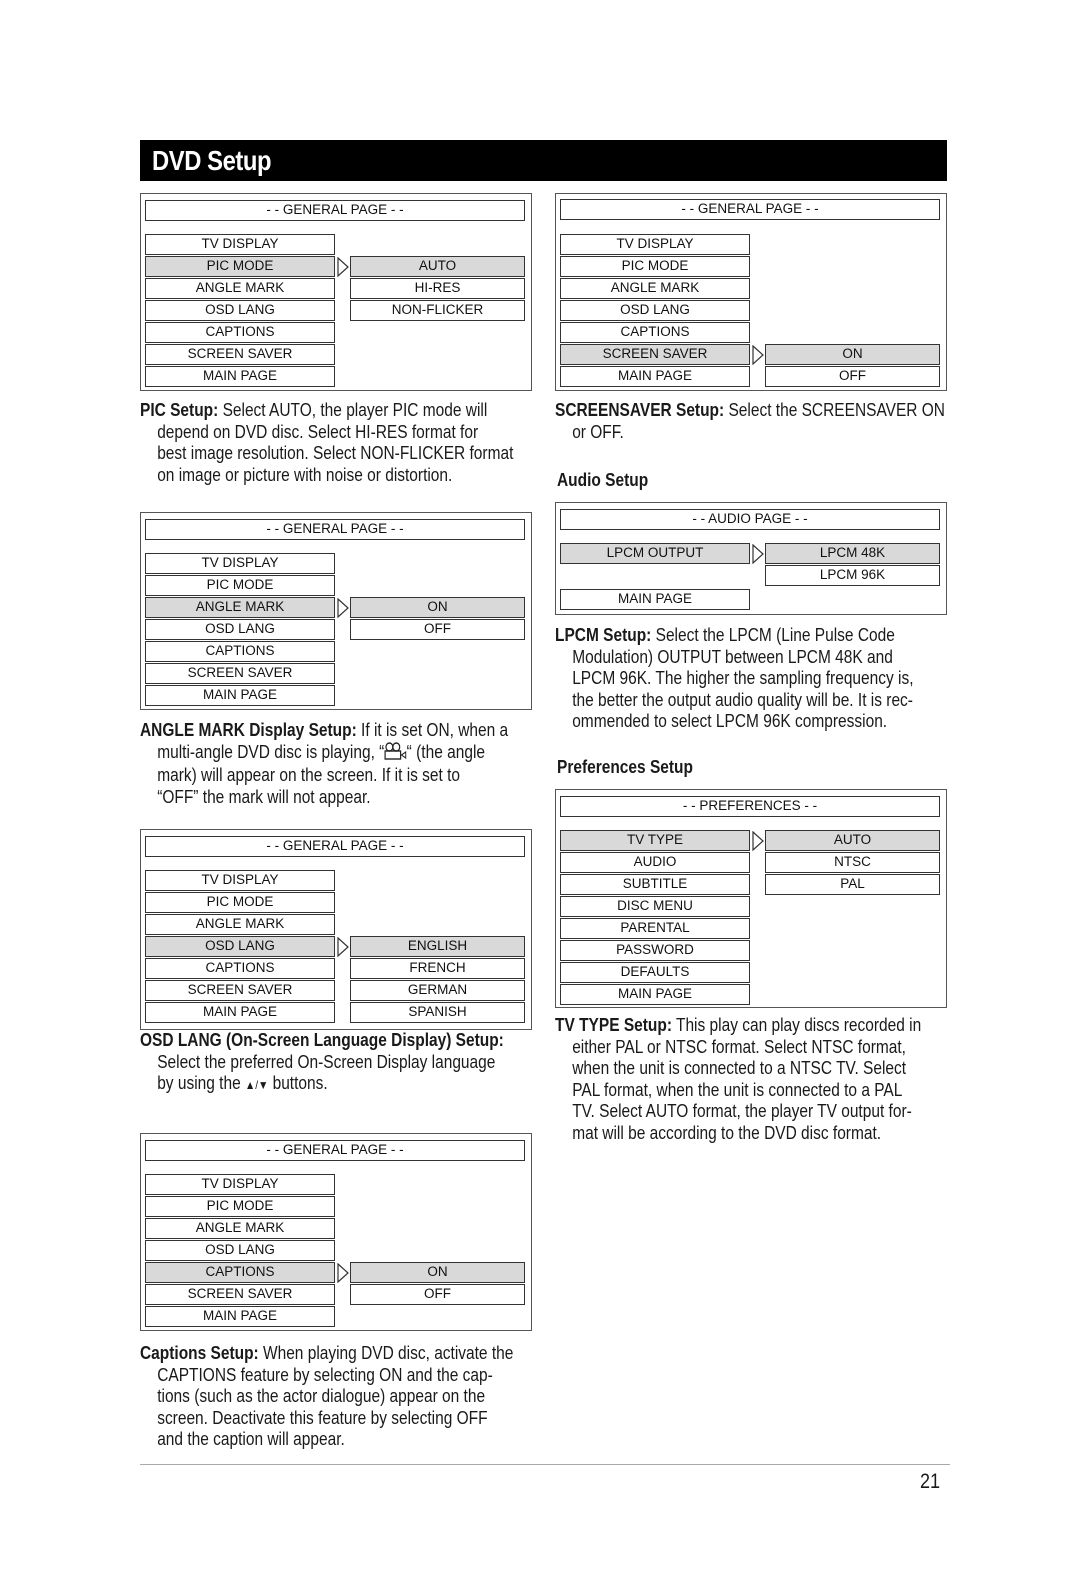 The height and width of the screenshot is (1591, 1080). What do you see at coordinates (395, 753) in the screenshot?
I see `camera-angle-icon` at bounding box center [395, 753].